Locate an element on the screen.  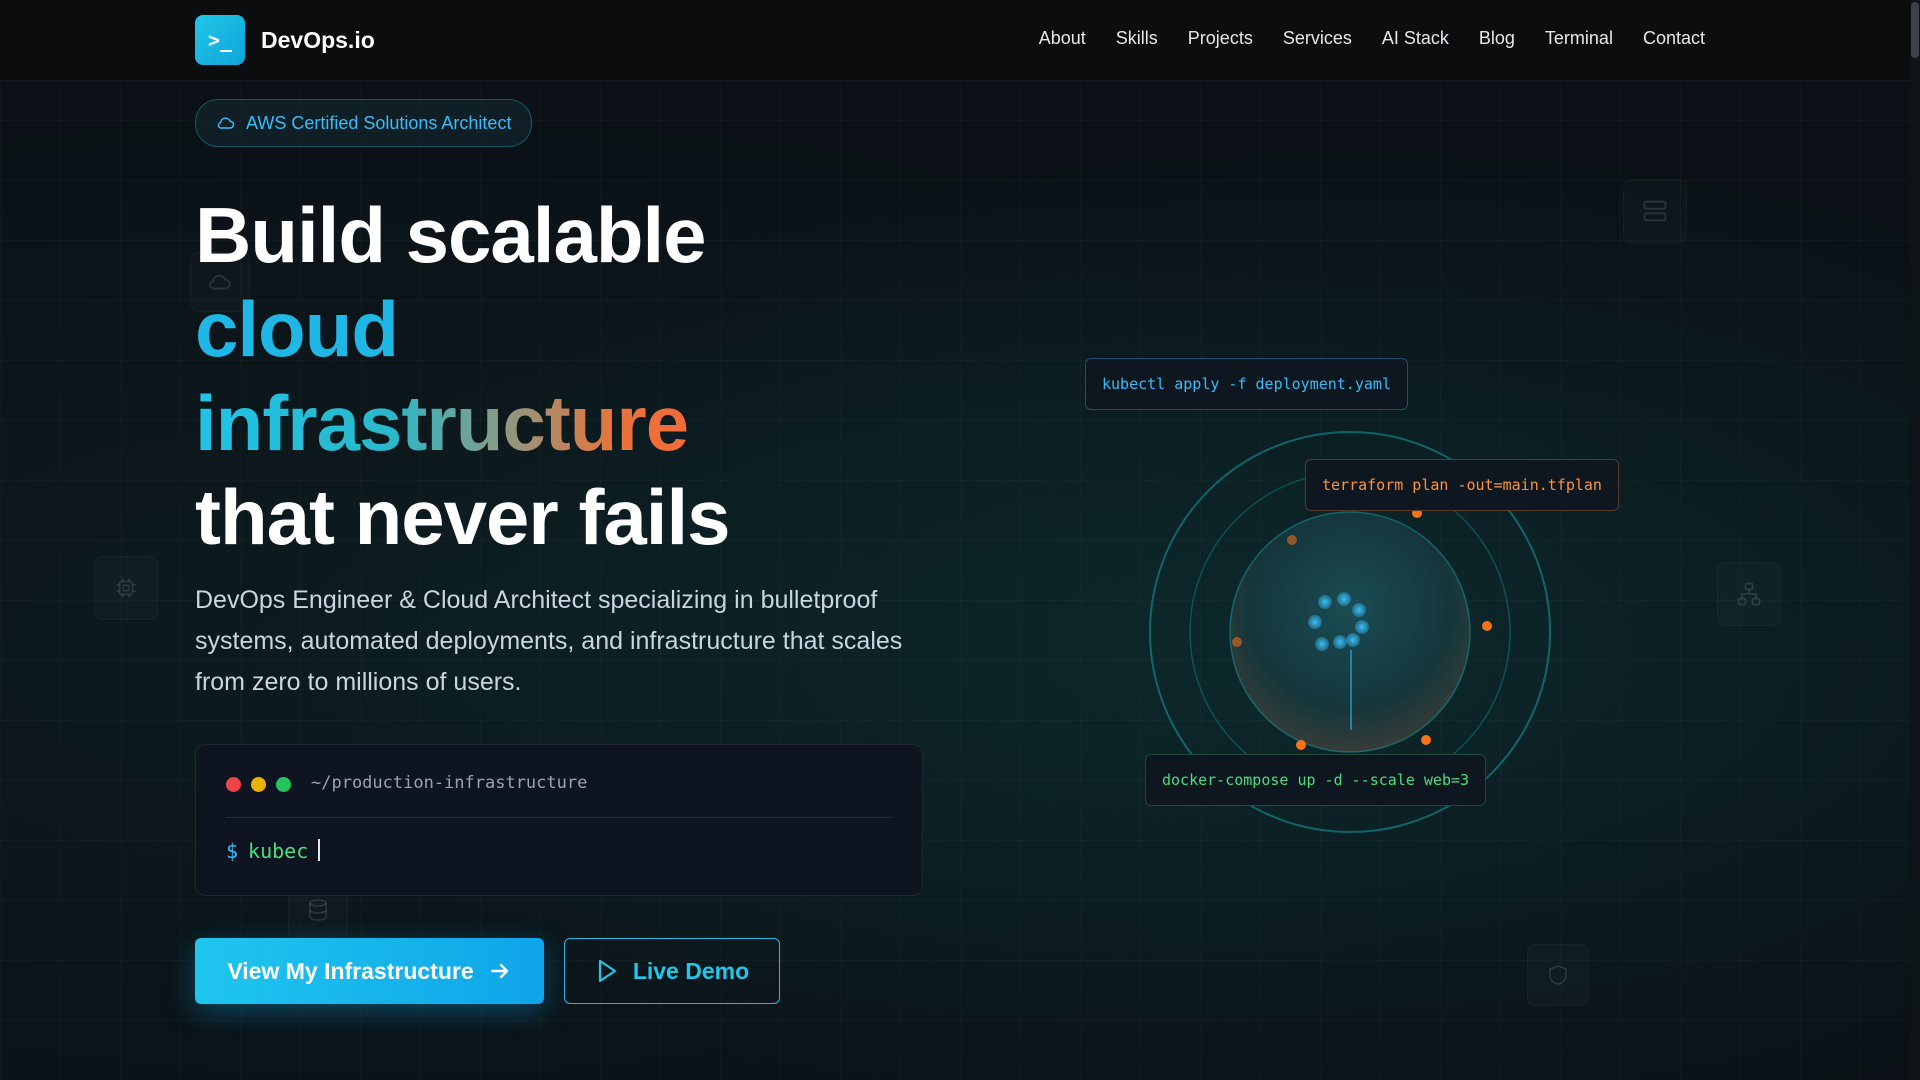
badge-label: AWS Certified Solutions Architect is located at coordinates (379, 122).